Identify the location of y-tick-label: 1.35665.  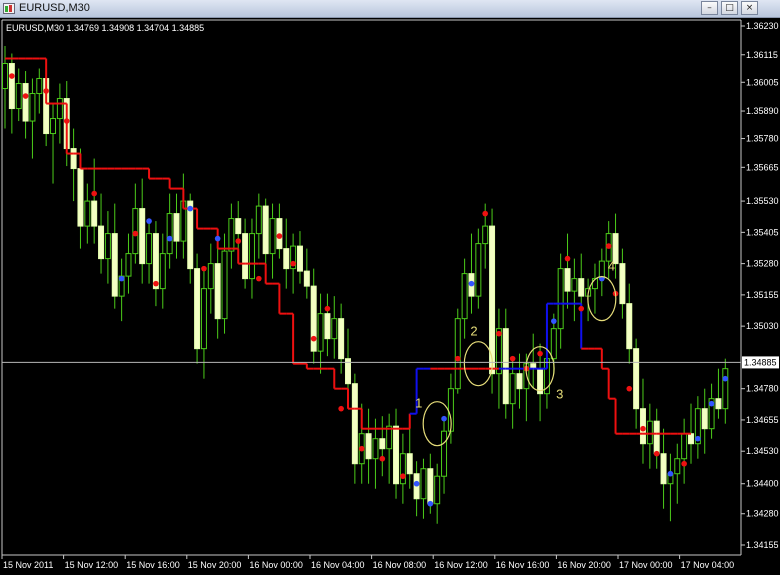
(762, 167).